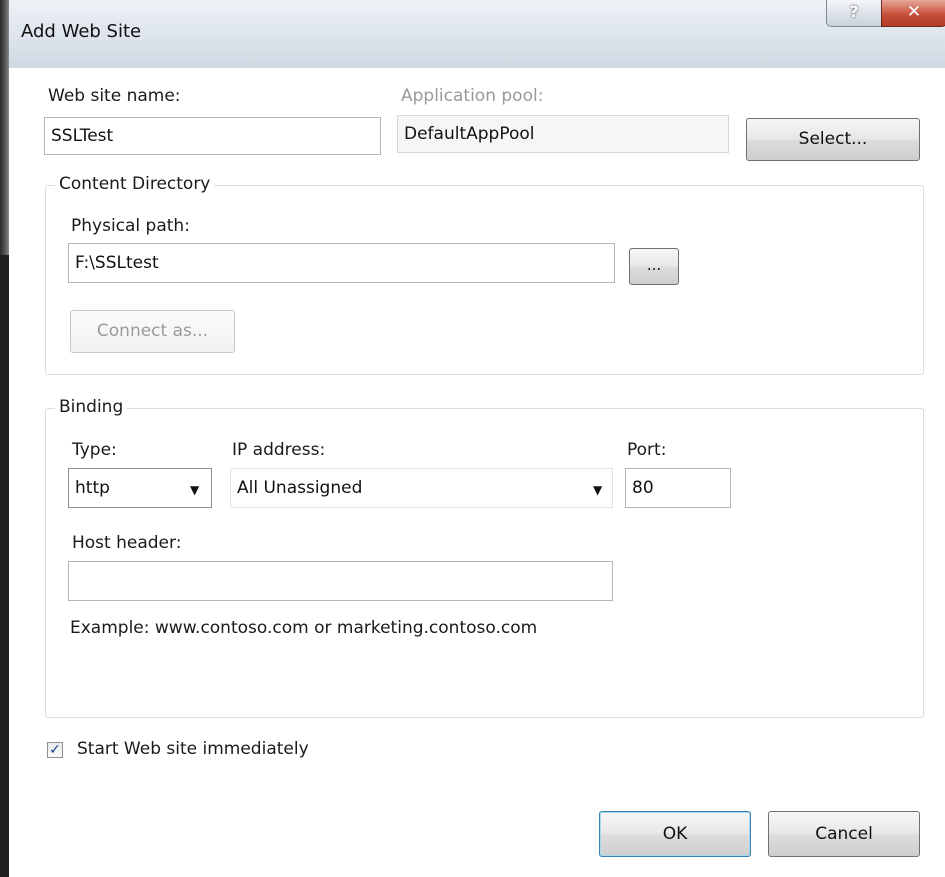  I want to click on help-button: ?, so click(854, 13).